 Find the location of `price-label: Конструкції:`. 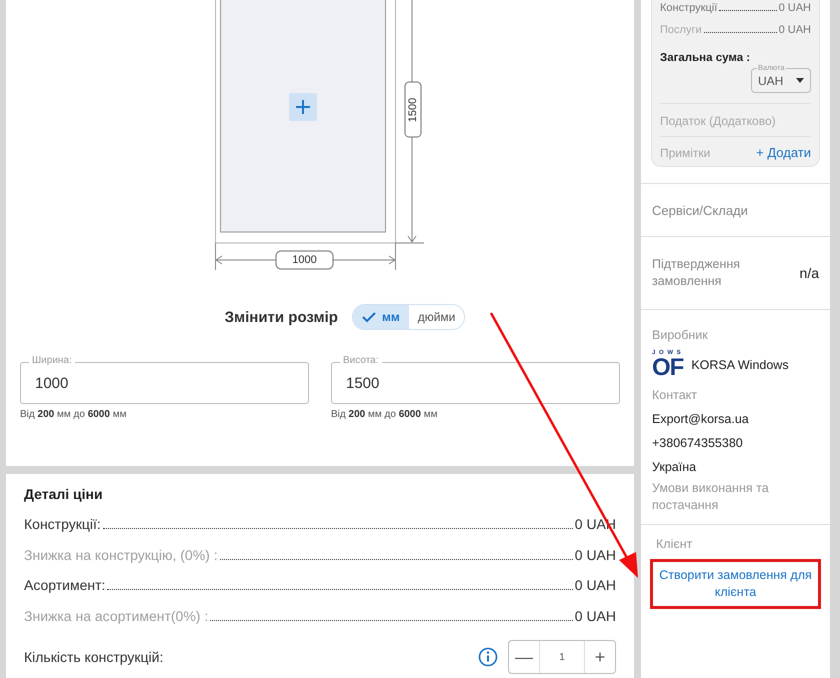

price-label: Конструкції: is located at coordinates (62, 524).